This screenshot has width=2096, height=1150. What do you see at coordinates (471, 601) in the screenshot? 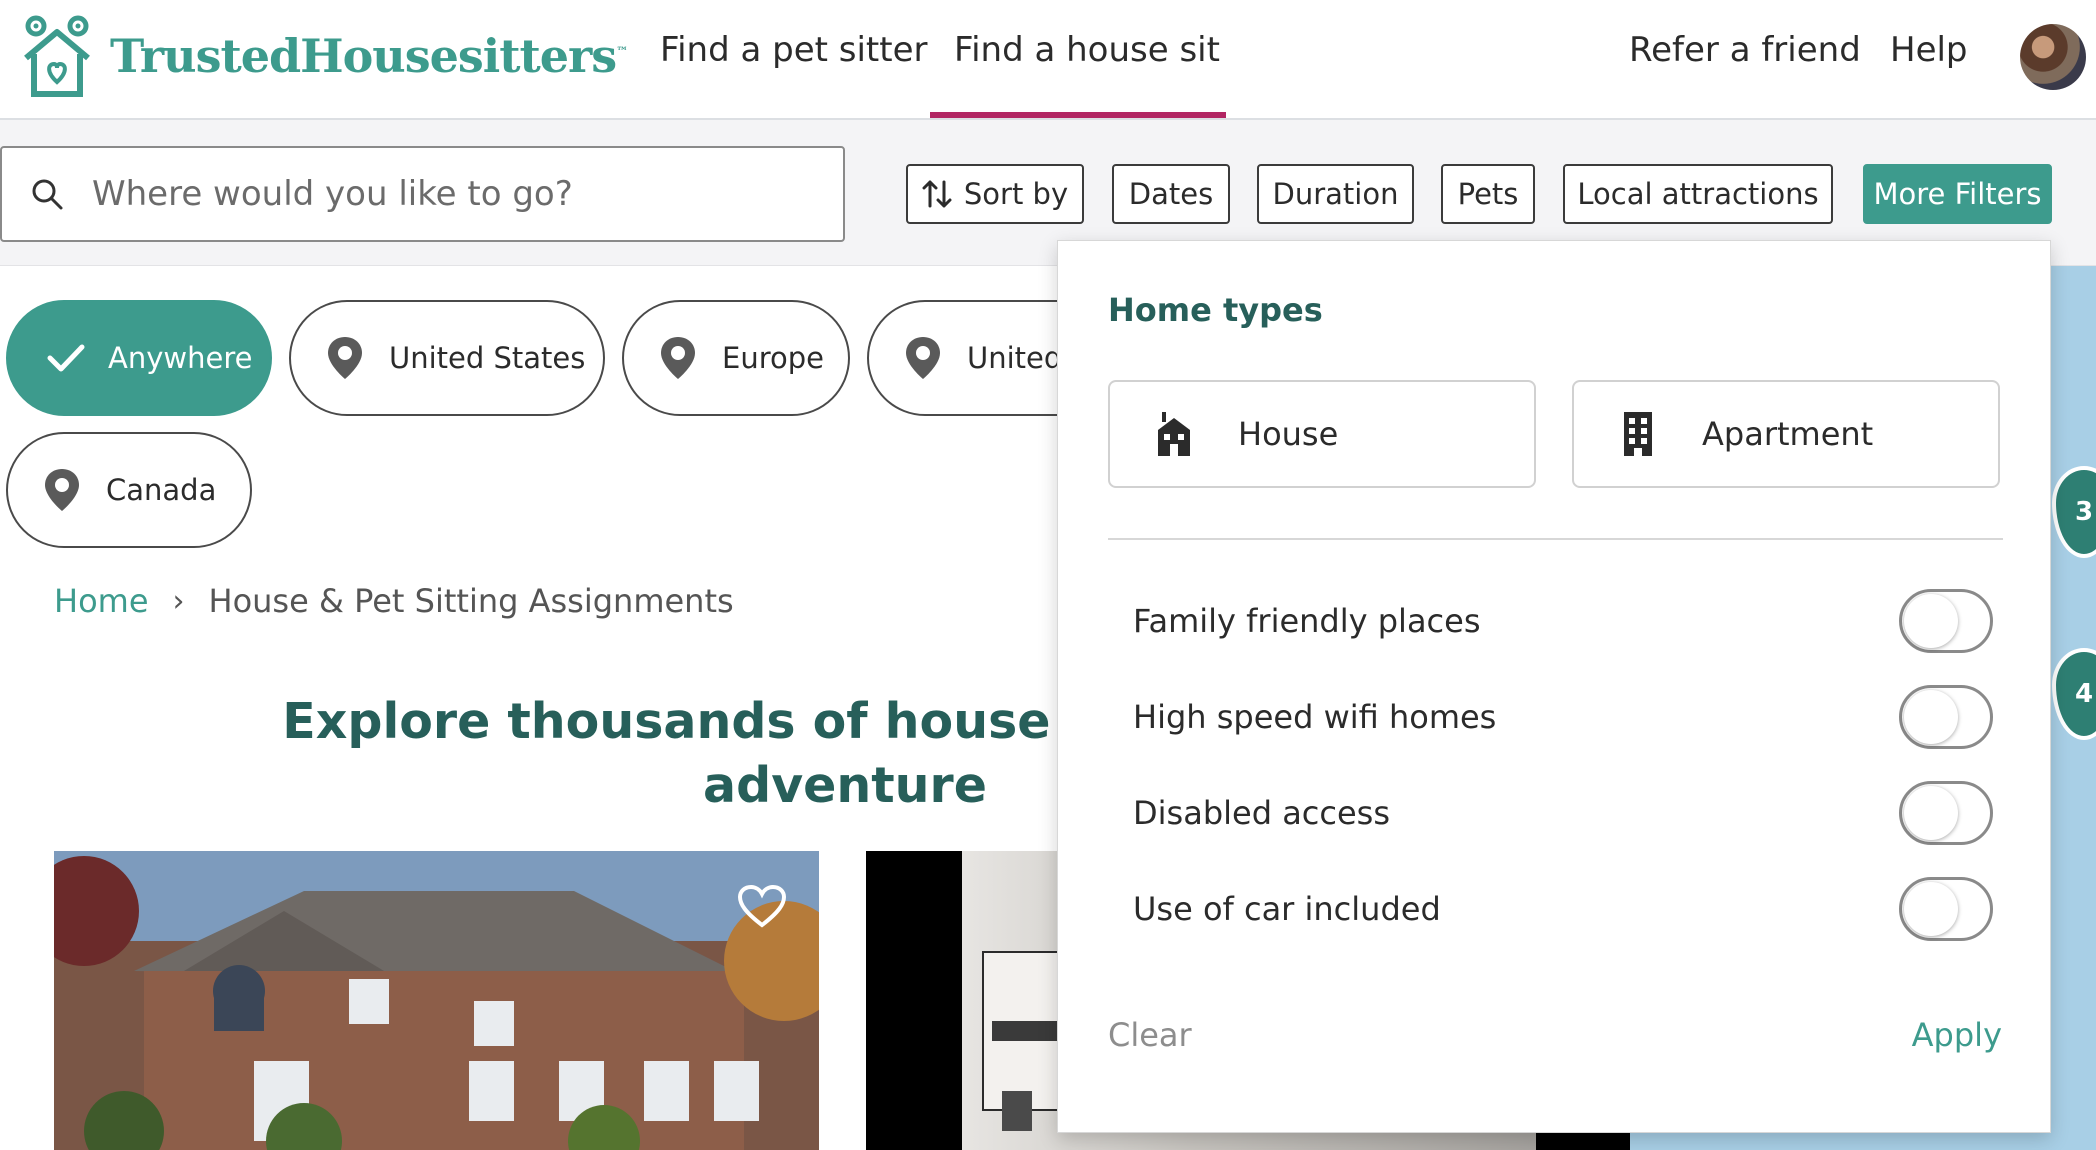
I see `breadcrumb-current: House & Pet Sitting Assignments` at bounding box center [471, 601].